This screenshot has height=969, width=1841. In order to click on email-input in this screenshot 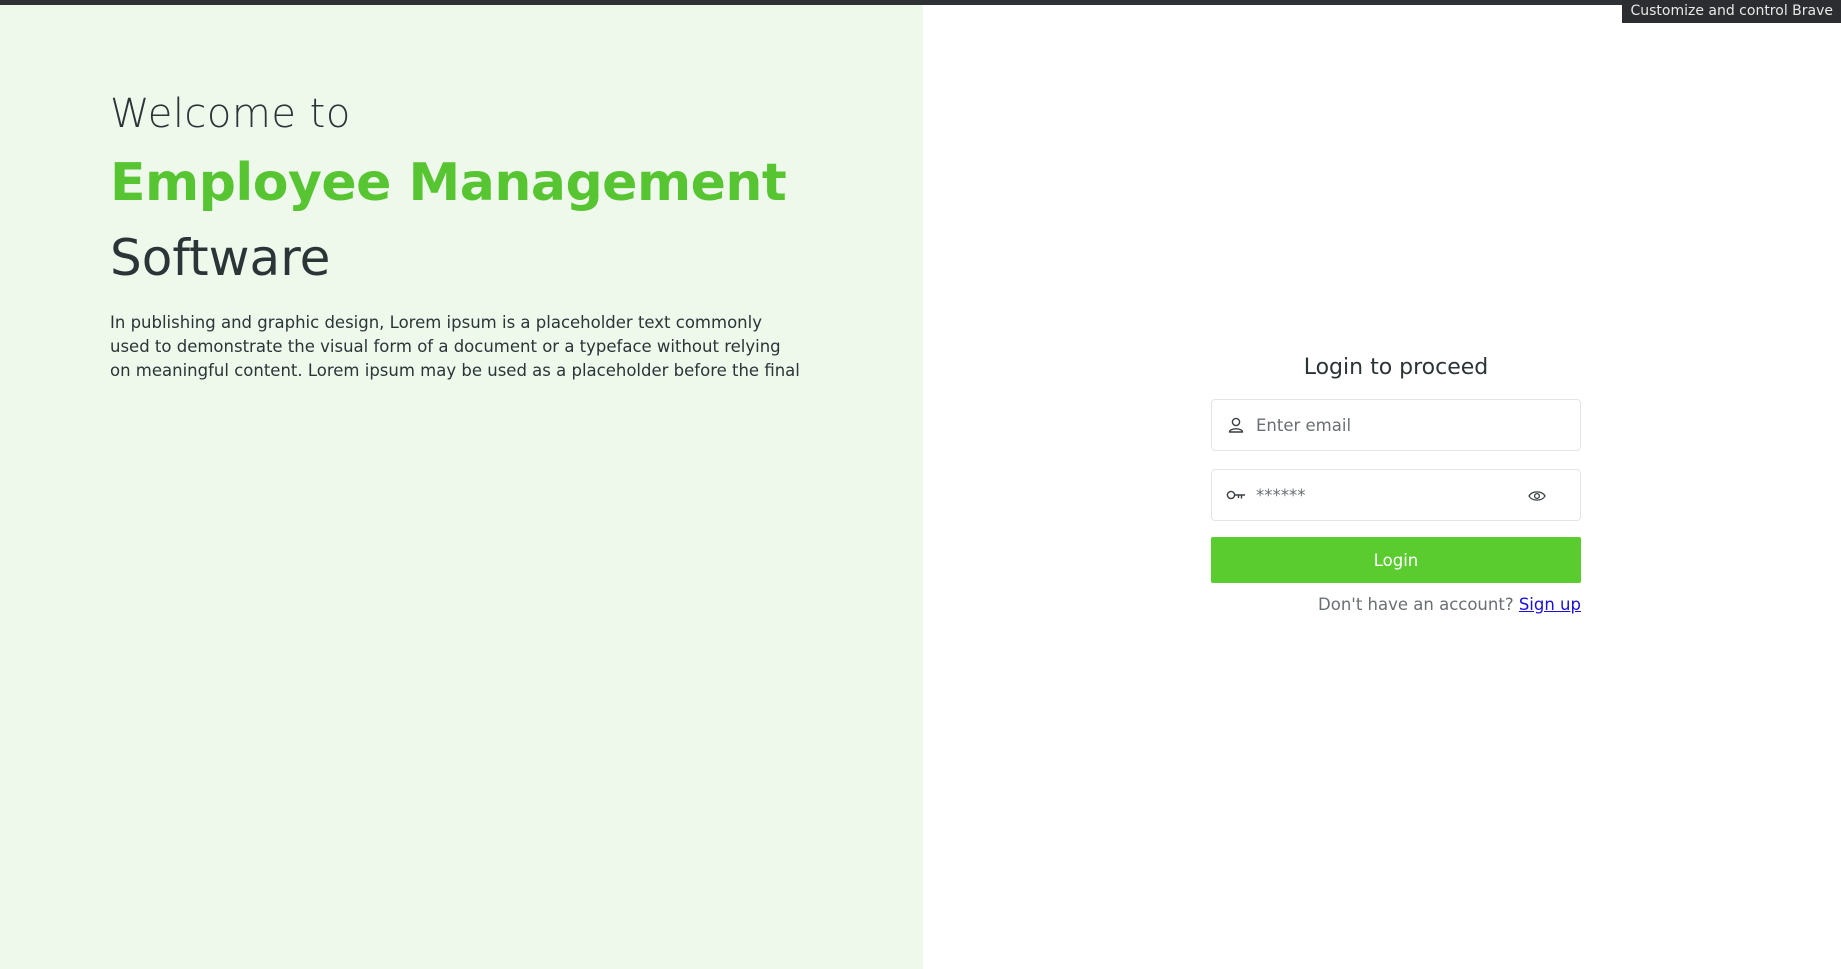, I will do `click(1391, 425)`.